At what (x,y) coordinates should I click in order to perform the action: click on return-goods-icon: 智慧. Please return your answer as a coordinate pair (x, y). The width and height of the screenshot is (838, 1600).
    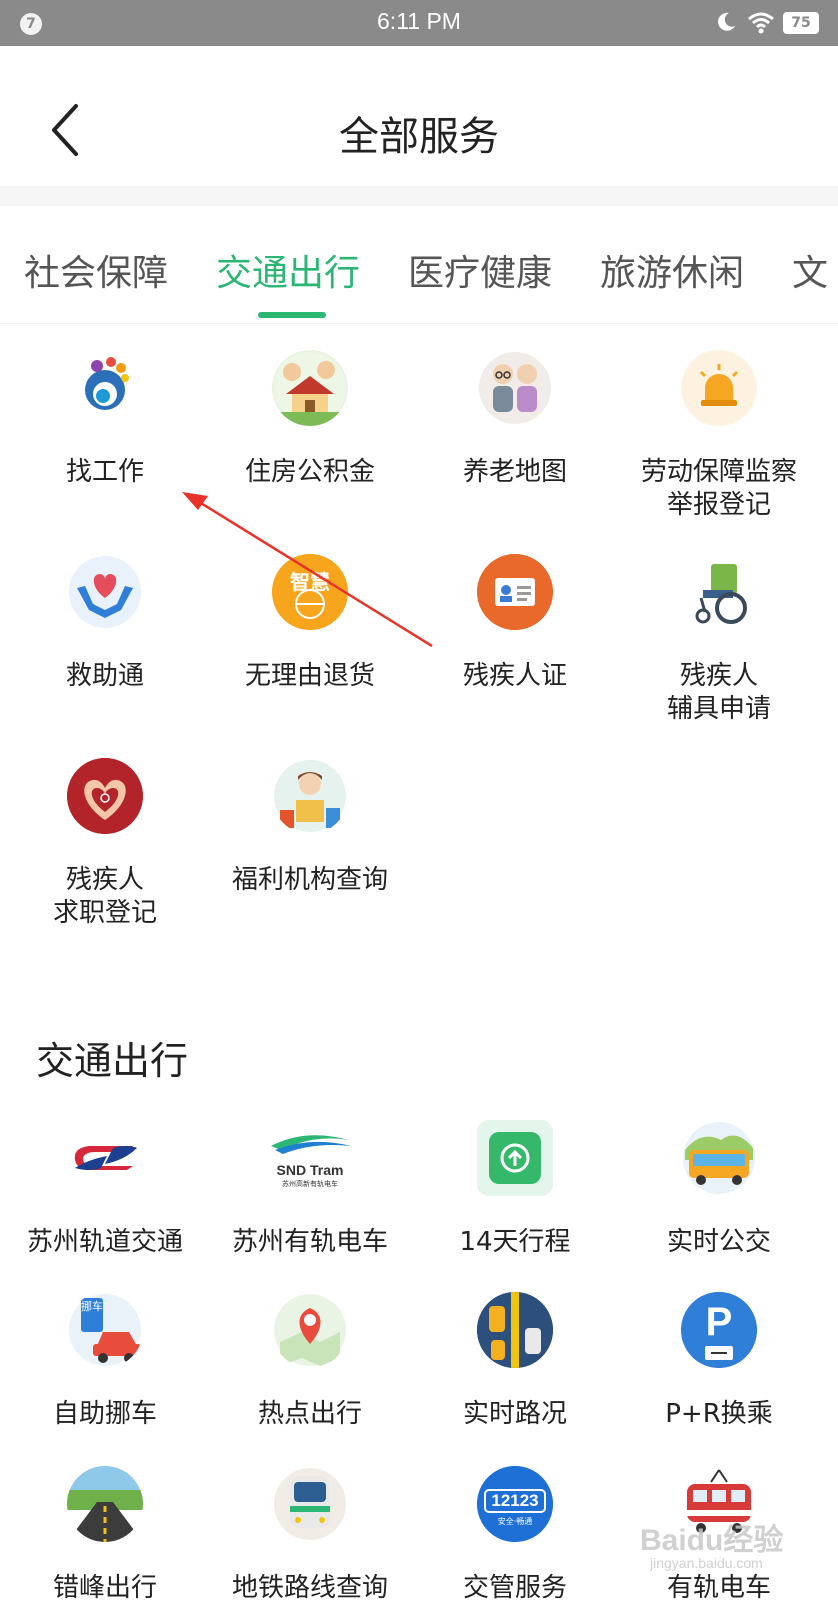
    Looking at the image, I should click on (310, 592).